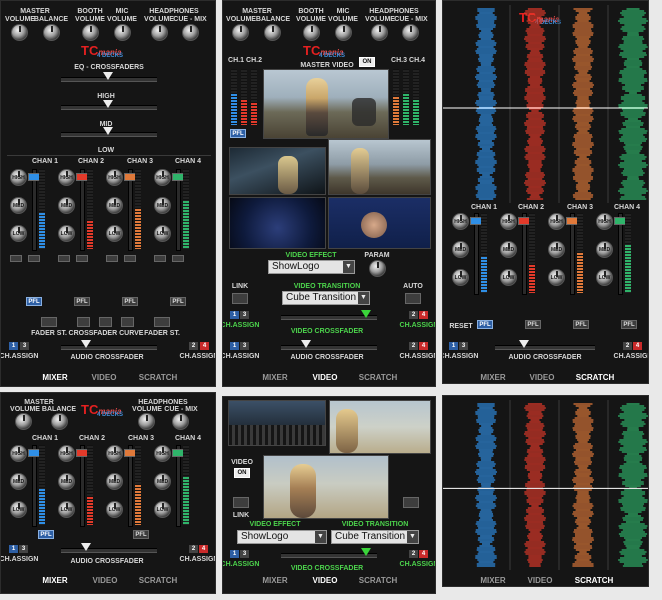 The height and width of the screenshot is (600, 662). What do you see at coordinates (375, 537) in the screenshot?
I see `video-transition-select: Cube Transition ▼` at bounding box center [375, 537].